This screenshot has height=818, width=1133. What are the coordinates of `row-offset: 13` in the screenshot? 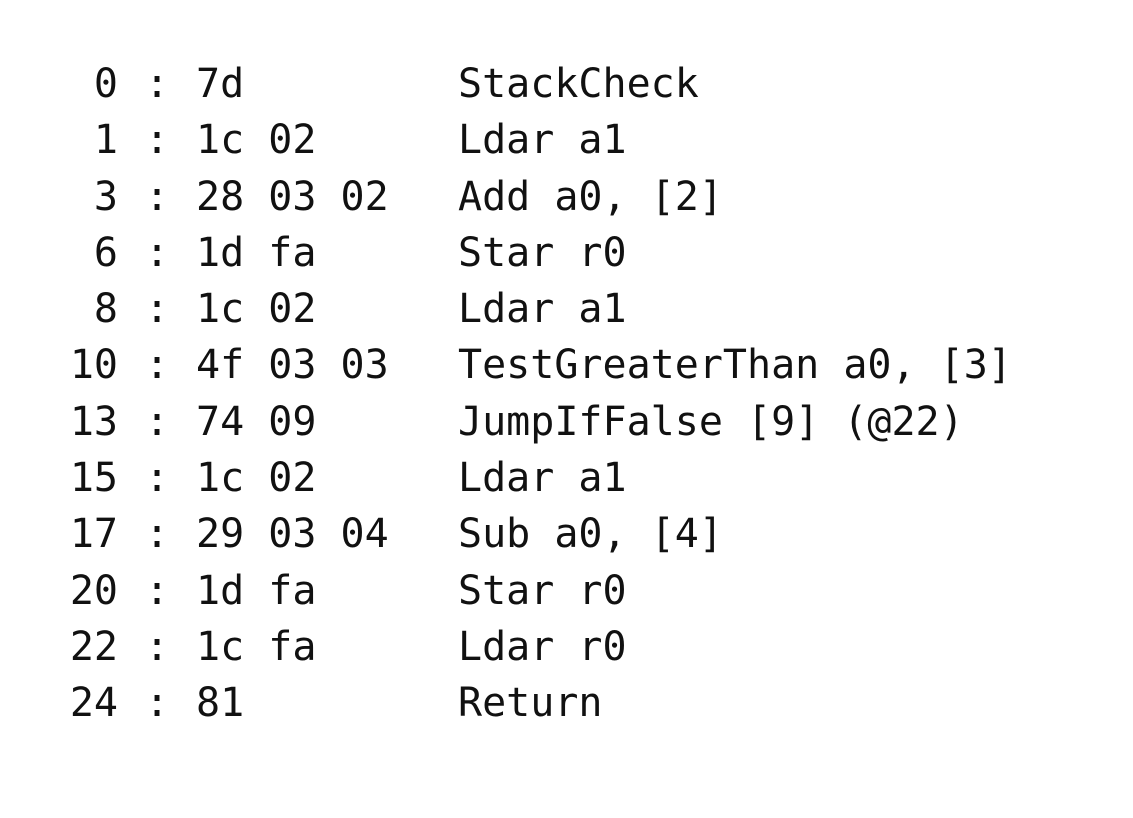 It's located at (93, 421).